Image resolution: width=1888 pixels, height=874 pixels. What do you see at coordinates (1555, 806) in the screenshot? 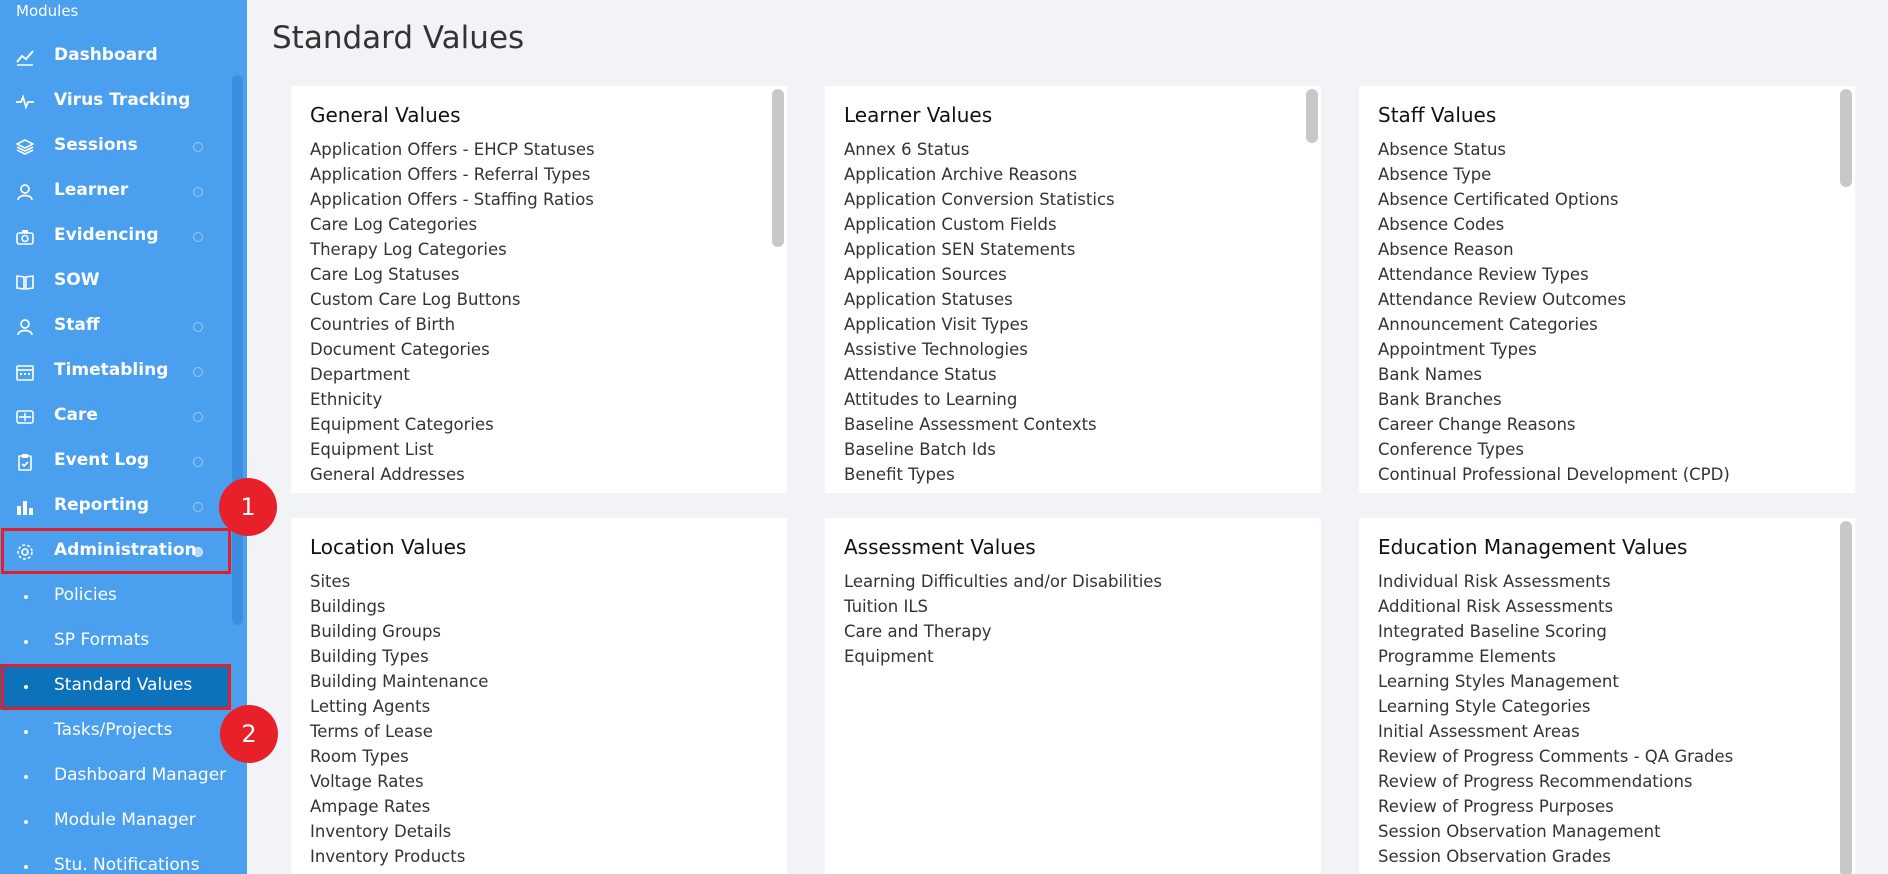
I see `standard-value-link: Review of Progress Purposes` at bounding box center [1555, 806].